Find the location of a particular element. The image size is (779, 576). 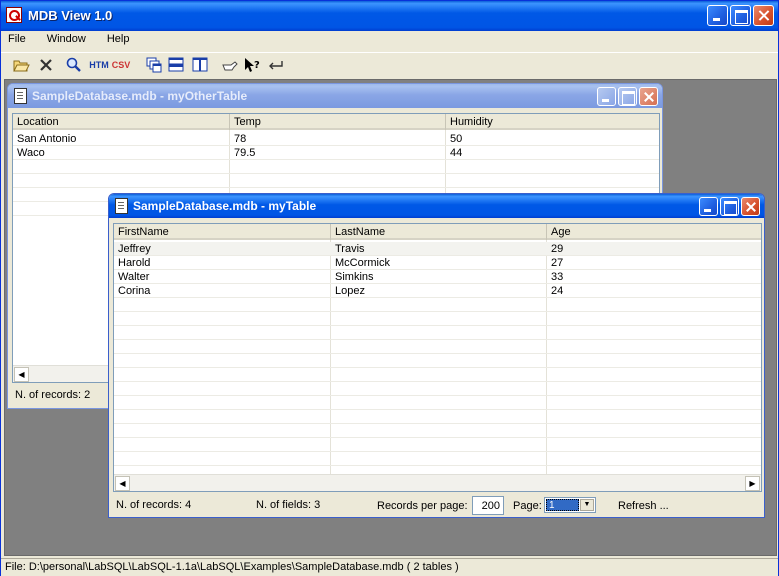

column-header: FirstName is located at coordinates (222, 232).